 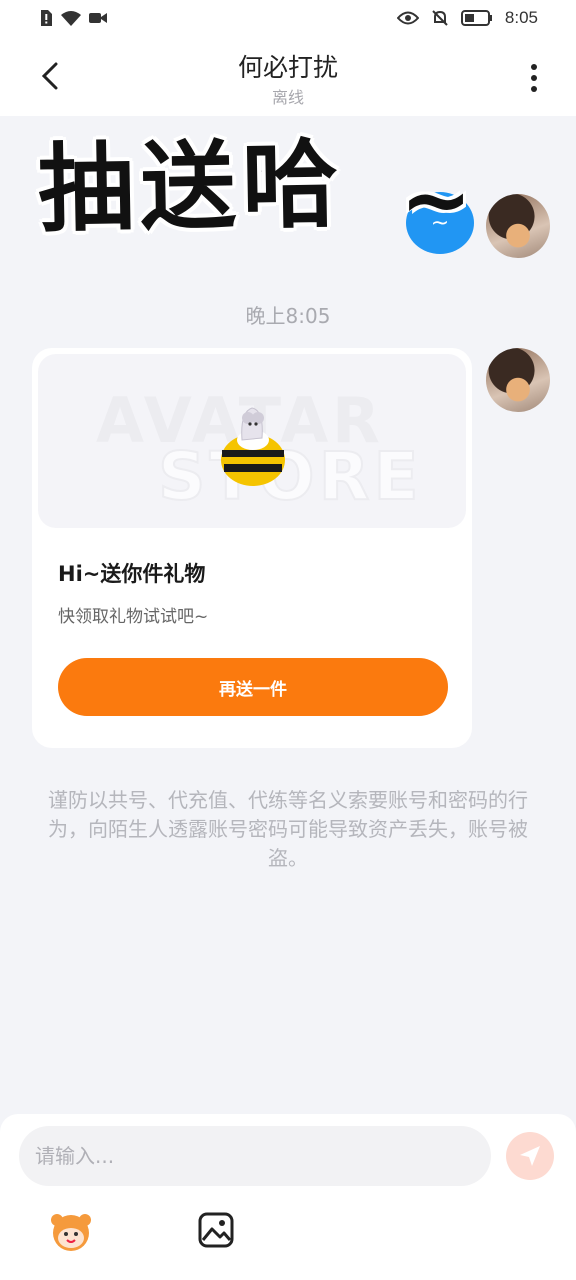 I want to click on chat-title: 何必打扰, so click(x=287, y=67).